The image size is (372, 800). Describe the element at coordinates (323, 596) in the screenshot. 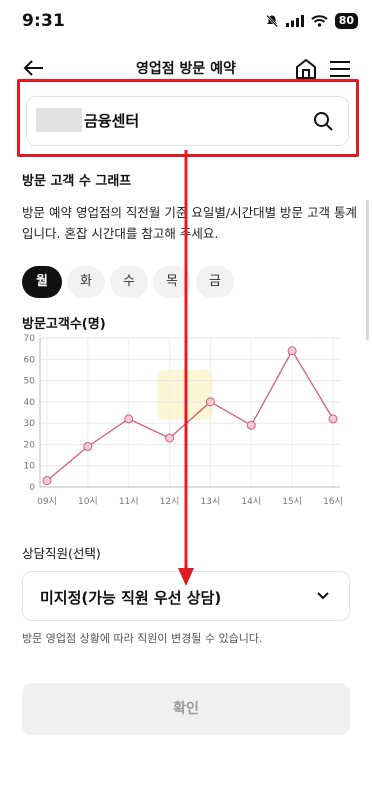

I see `chevron-down-icon` at that location.